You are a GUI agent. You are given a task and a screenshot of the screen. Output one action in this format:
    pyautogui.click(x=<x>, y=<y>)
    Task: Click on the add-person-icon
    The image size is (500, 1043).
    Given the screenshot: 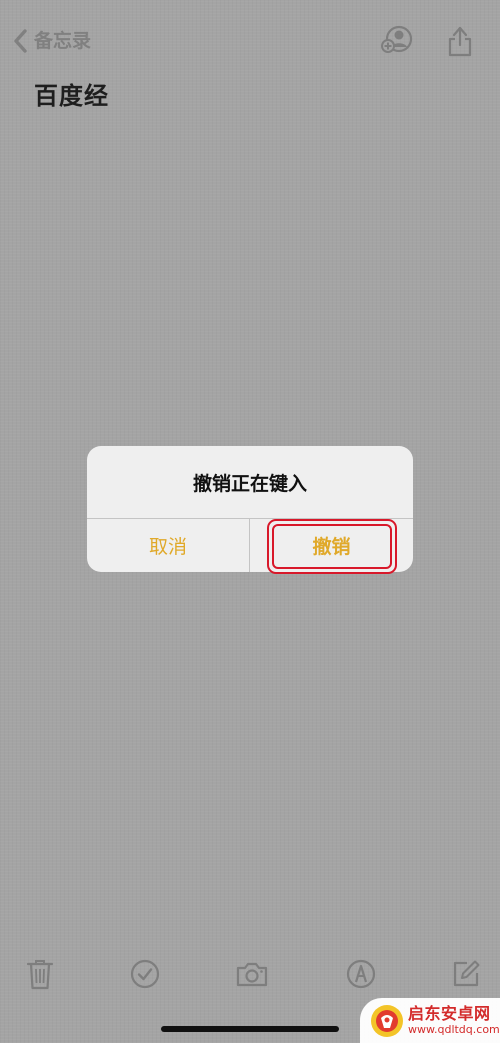 What is the action you would take?
    pyautogui.click(x=397, y=39)
    